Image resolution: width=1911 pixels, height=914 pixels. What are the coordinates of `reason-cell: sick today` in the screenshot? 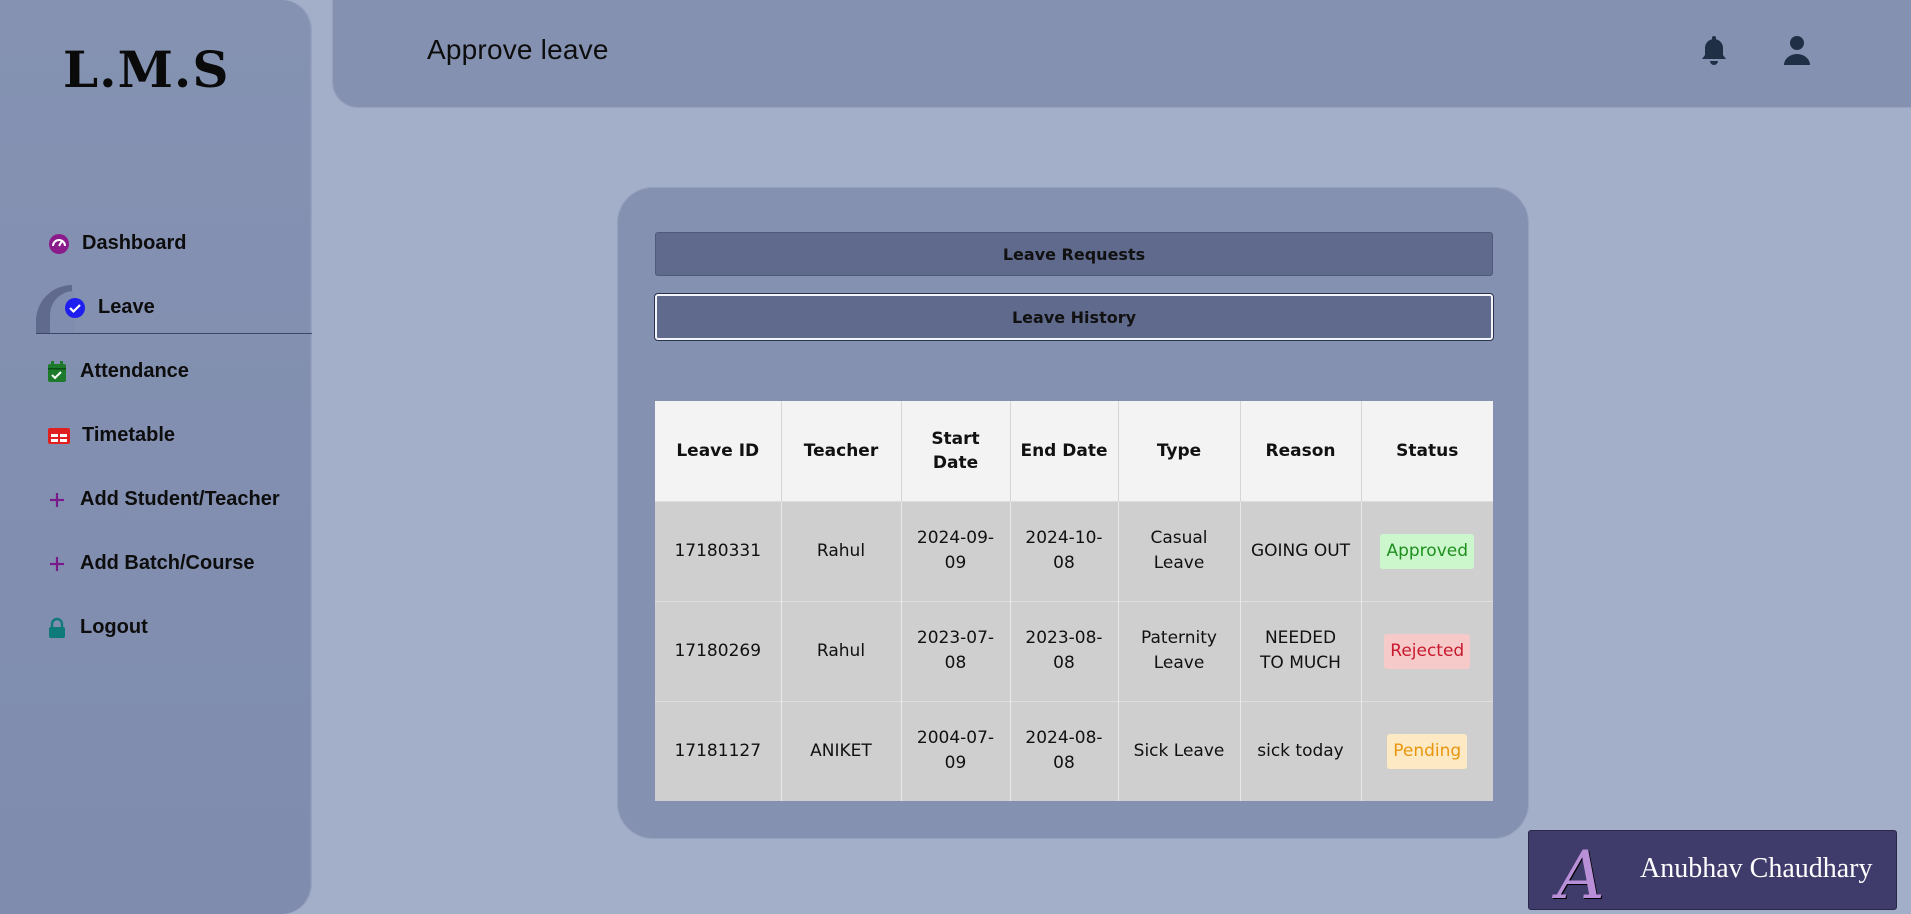 It's located at (1301, 750).